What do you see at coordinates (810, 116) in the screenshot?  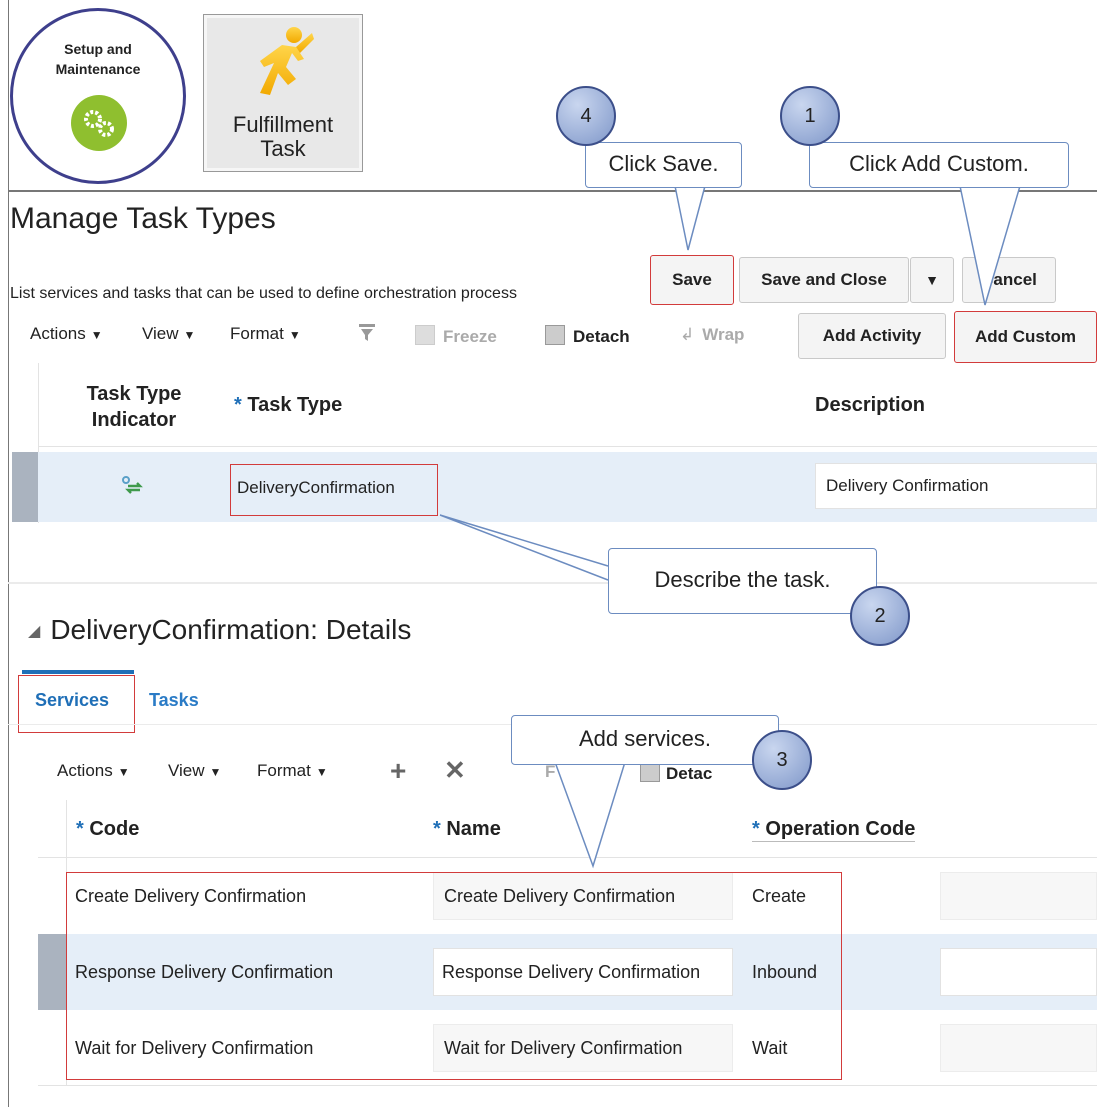 I see `callout-1-number: 1` at bounding box center [810, 116].